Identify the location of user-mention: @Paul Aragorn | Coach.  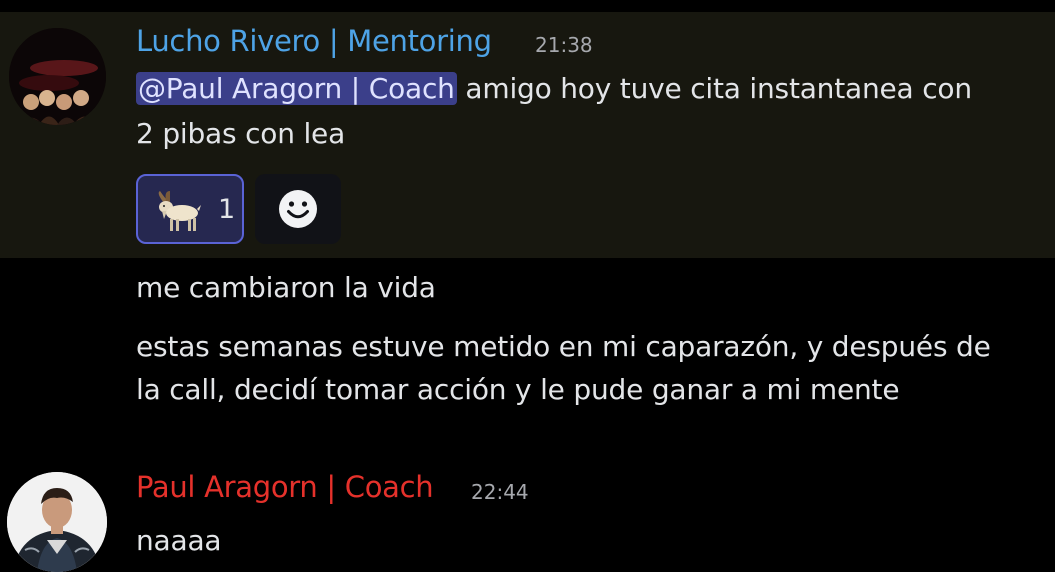
(296, 88).